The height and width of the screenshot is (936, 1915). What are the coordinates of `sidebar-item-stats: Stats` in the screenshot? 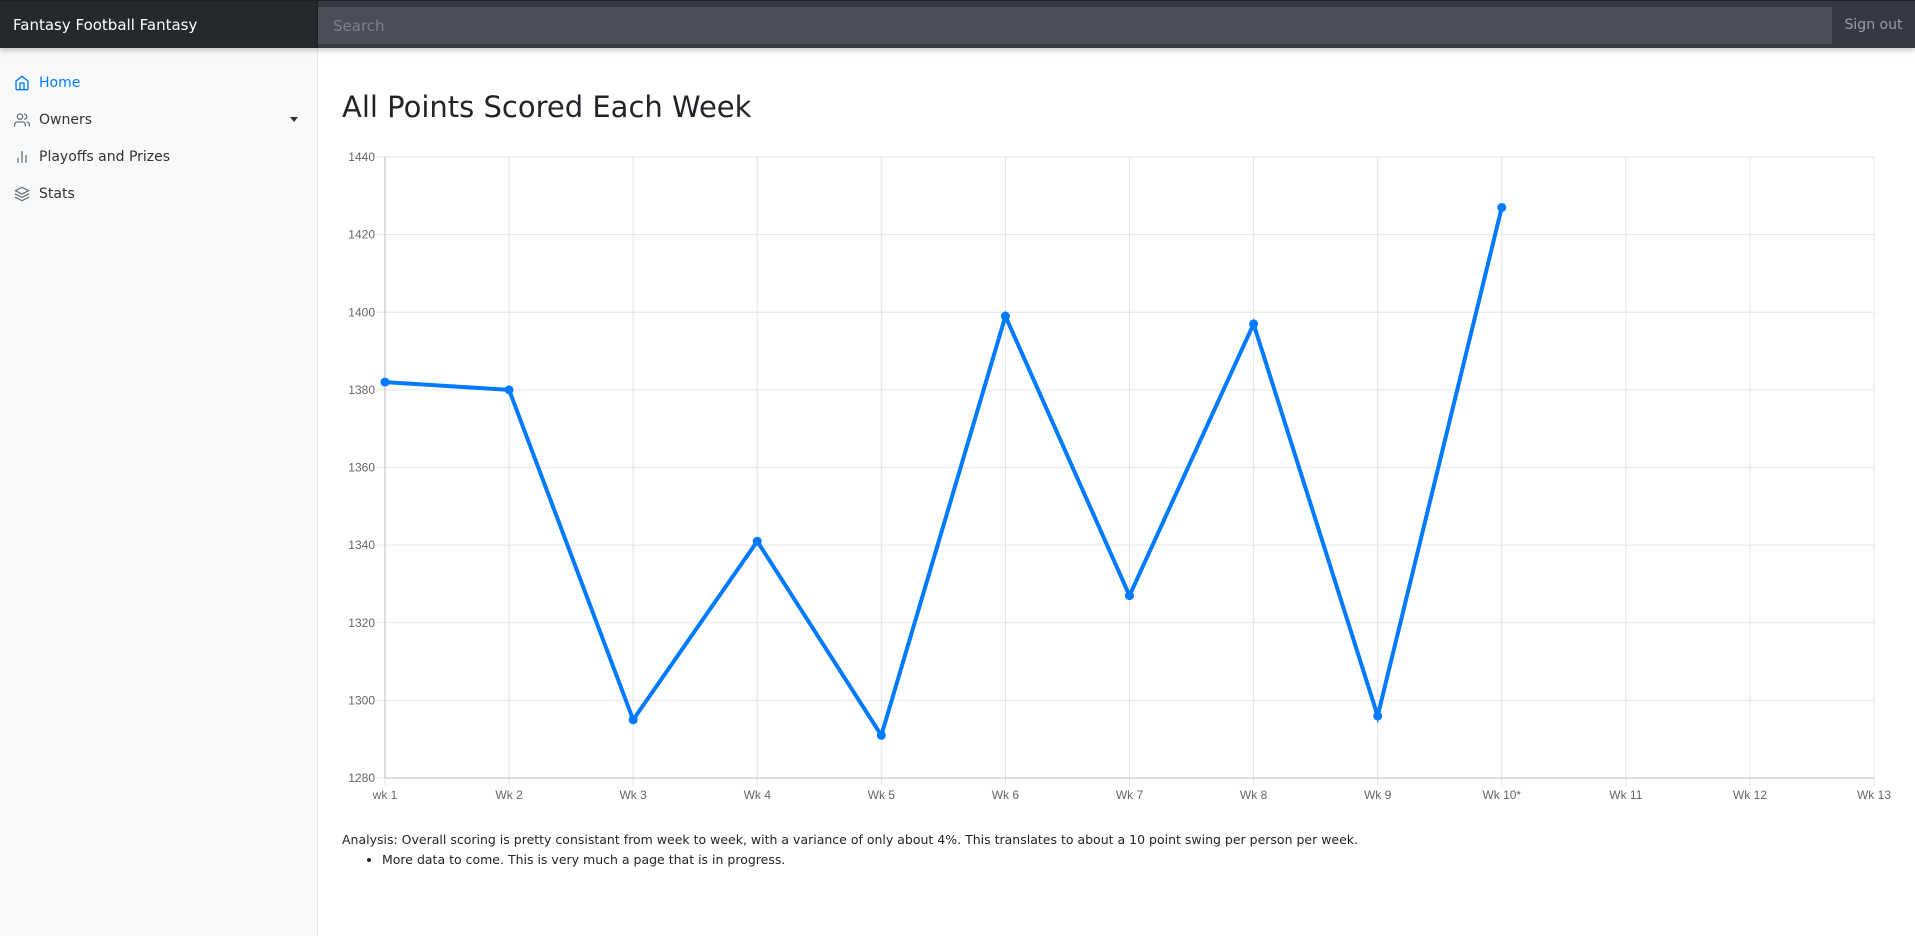 It's located at (158, 193).